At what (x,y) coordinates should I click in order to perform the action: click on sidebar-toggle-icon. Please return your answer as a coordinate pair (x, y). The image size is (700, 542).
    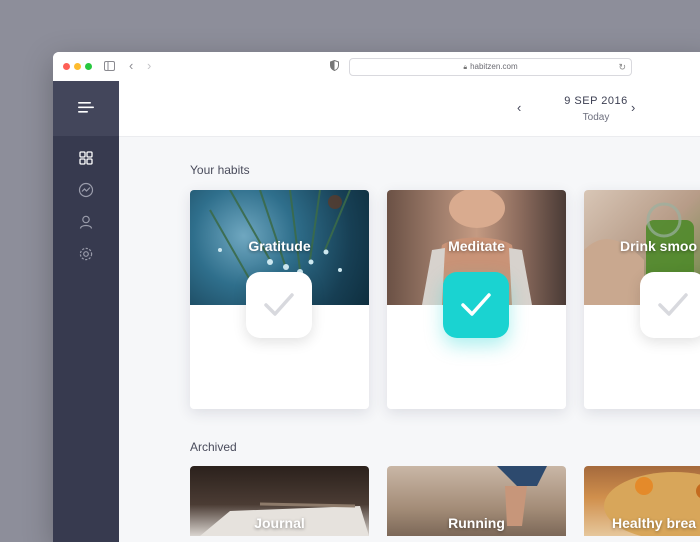
    Looking at the image, I should click on (109, 66).